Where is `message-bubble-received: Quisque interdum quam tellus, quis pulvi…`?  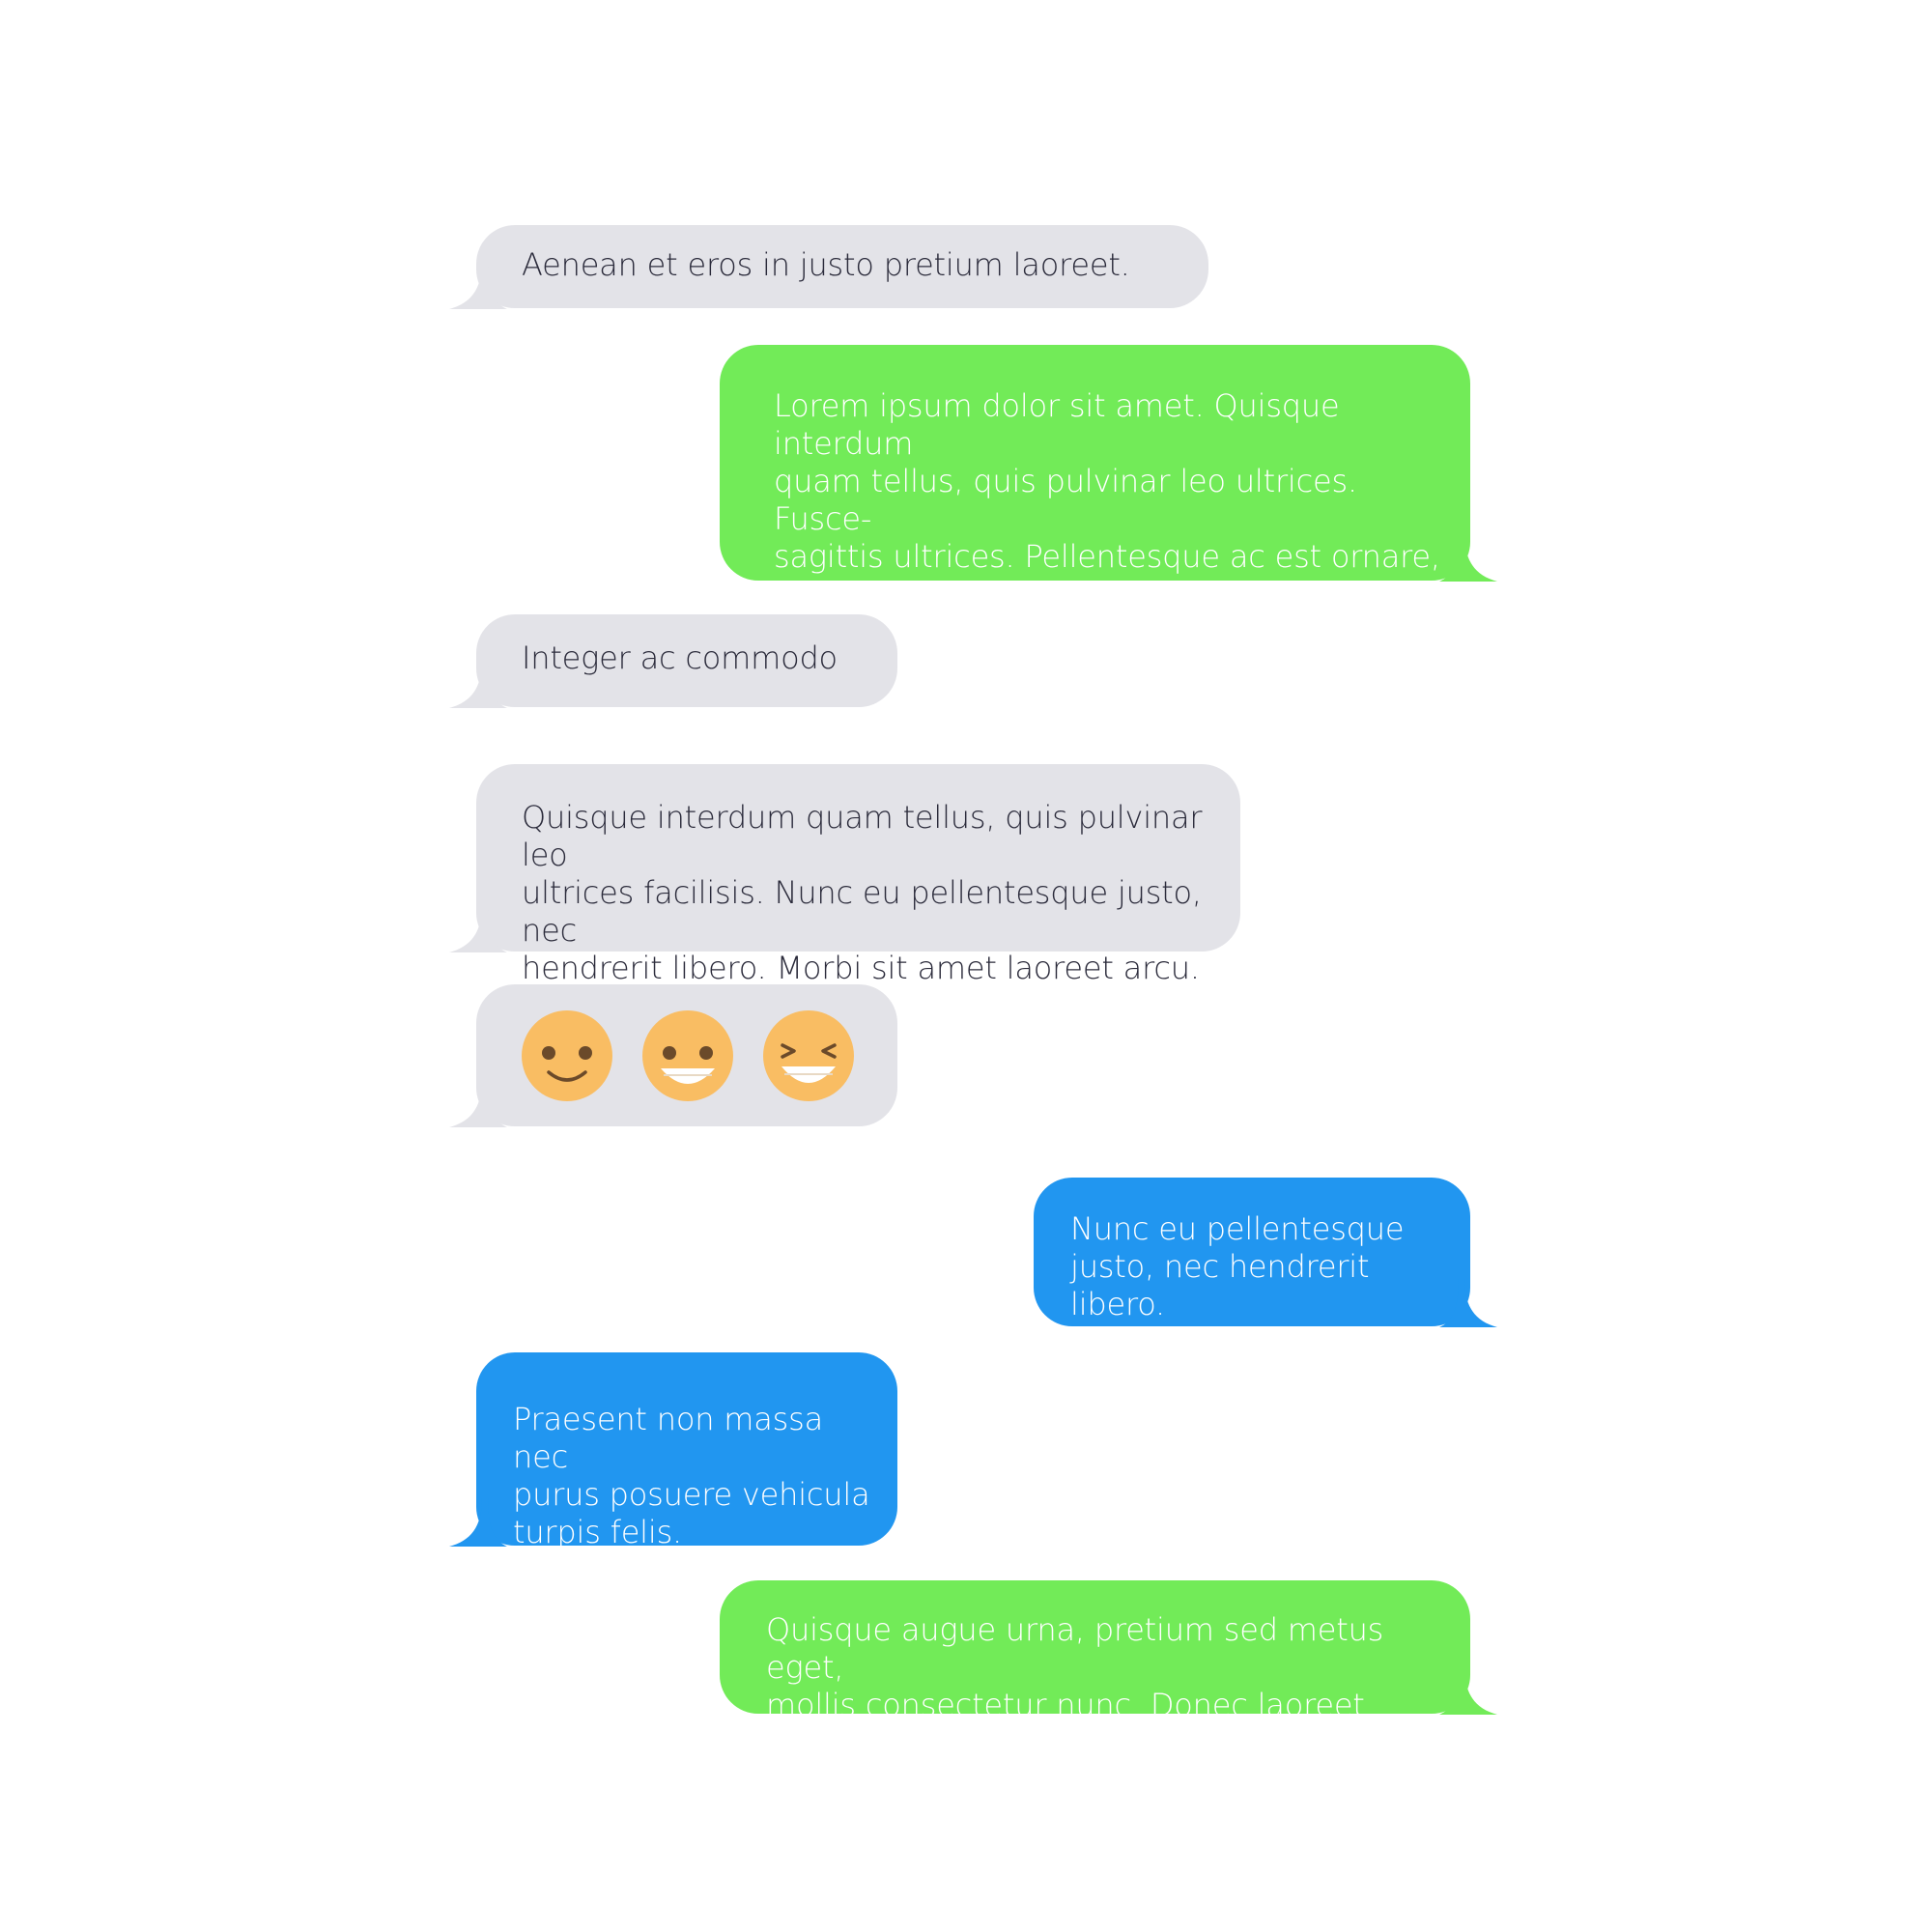 message-bubble-received: Quisque interdum quam tellus, quis pulvi… is located at coordinates (844, 875).